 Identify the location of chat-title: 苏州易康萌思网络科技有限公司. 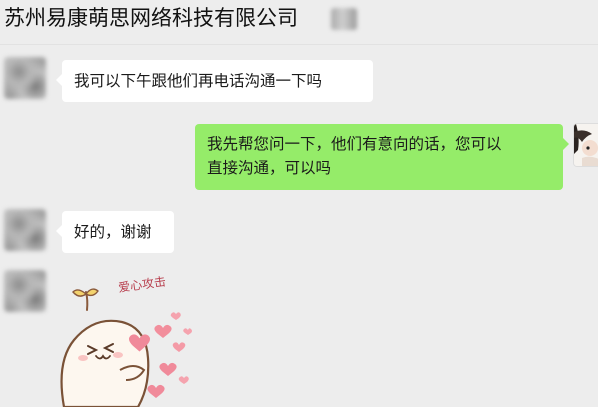
(151, 18).